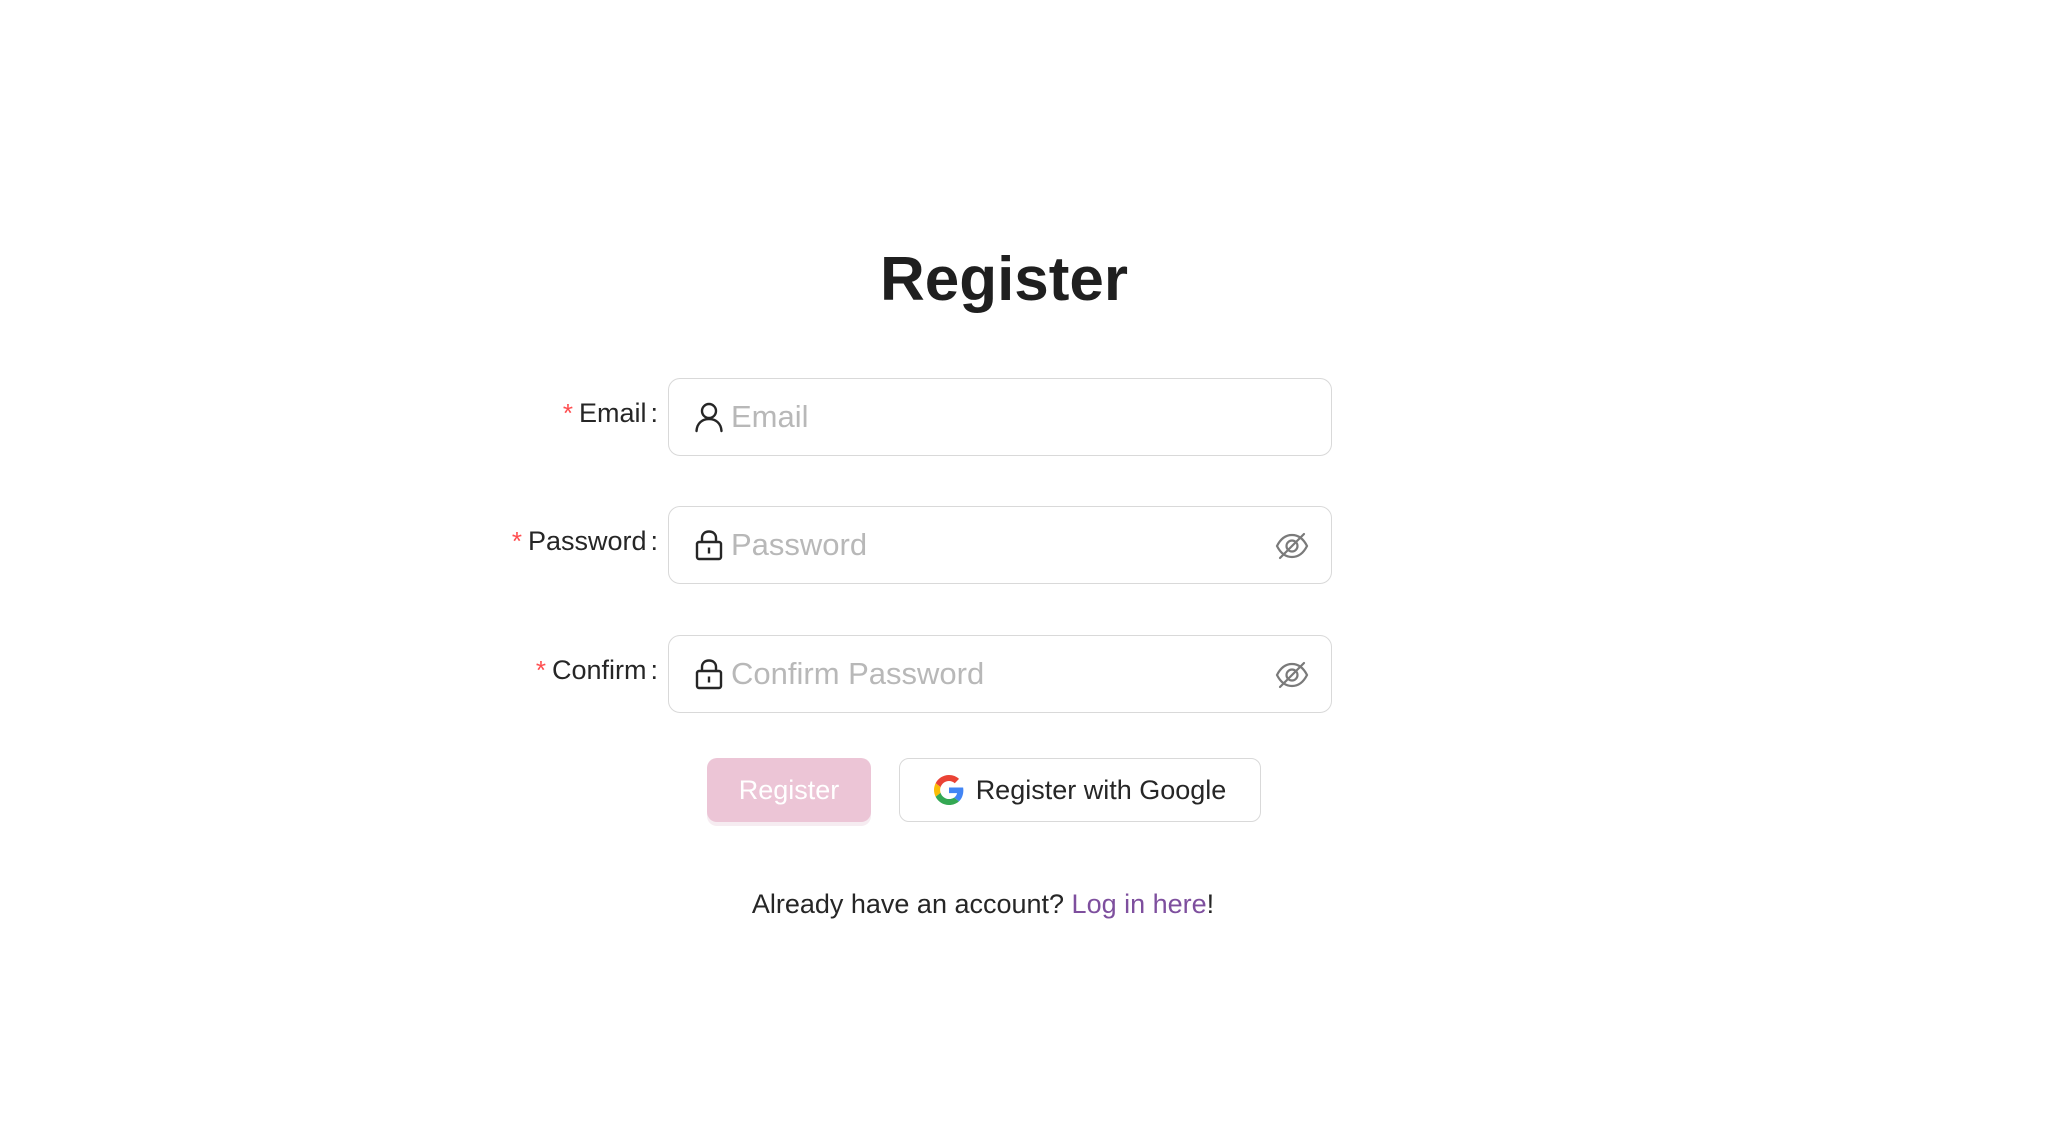 This screenshot has width=2066, height=1148. I want to click on password-form-item: * Password:, so click(670, 546).